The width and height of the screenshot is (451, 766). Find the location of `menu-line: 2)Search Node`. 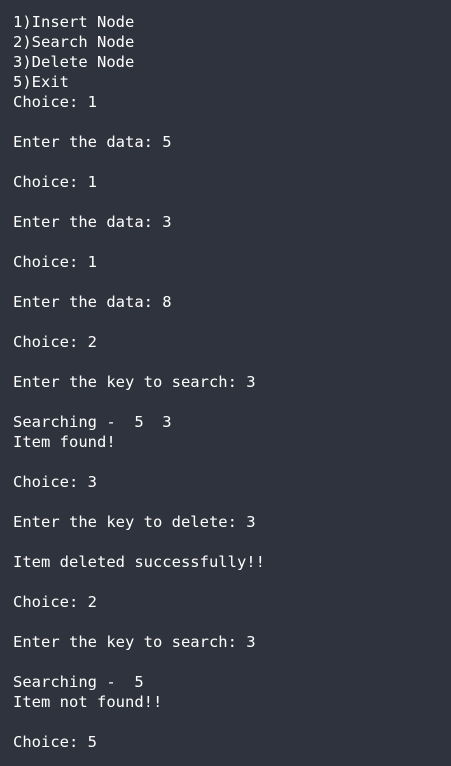

menu-line: 2)Search Node is located at coordinates (74, 42).